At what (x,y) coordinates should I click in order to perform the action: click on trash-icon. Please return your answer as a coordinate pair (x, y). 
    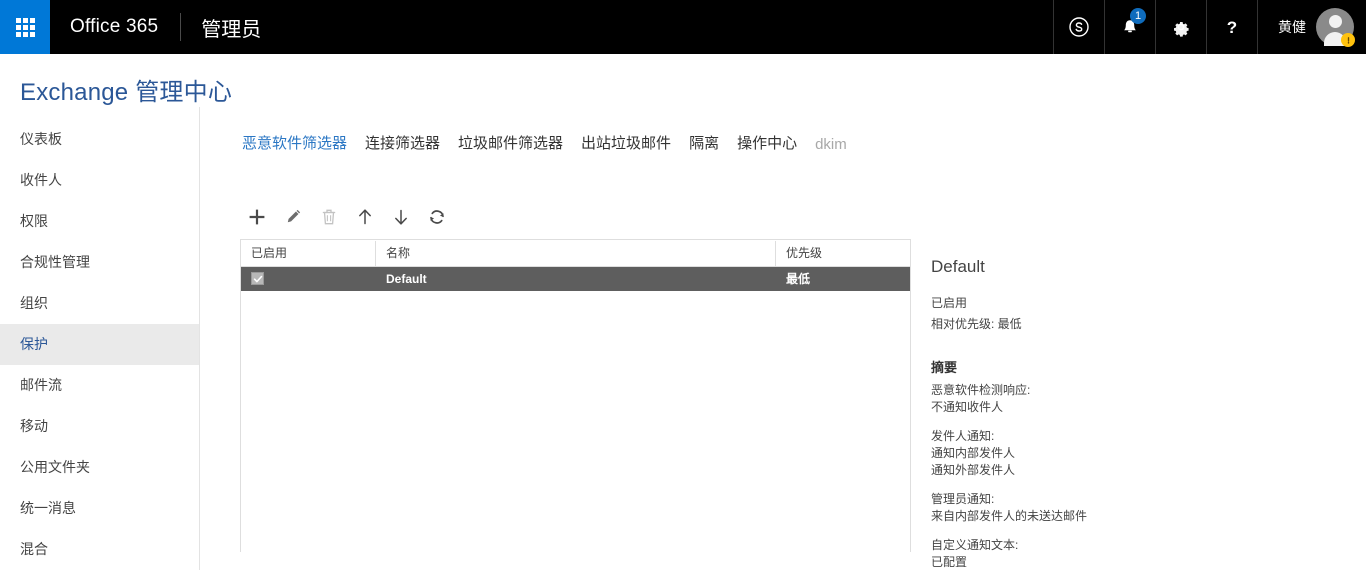
    Looking at the image, I should click on (329, 217).